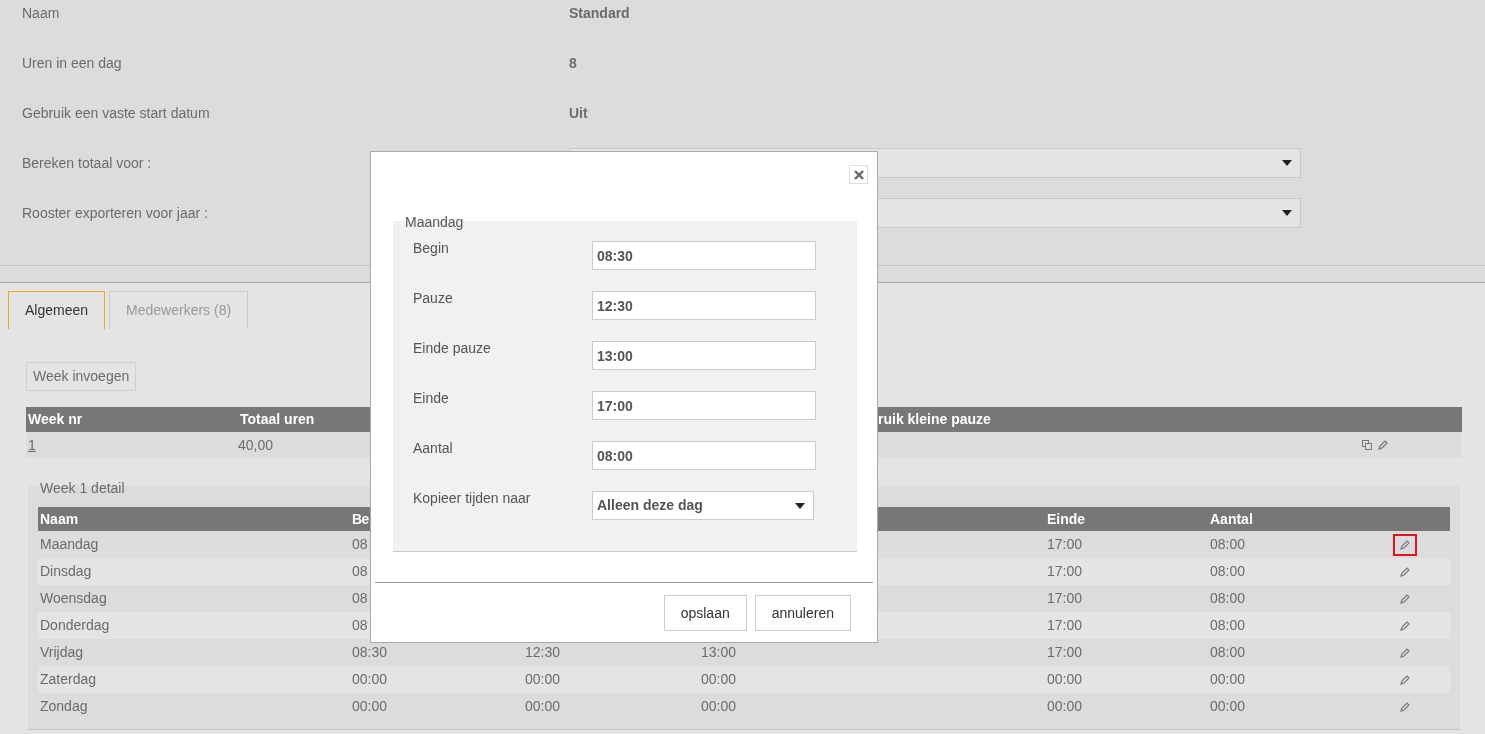 This screenshot has width=1485, height=734. What do you see at coordinates (31, 445) in the screenshot?
I see `week-link: 1` at bounding box center [31, 445].